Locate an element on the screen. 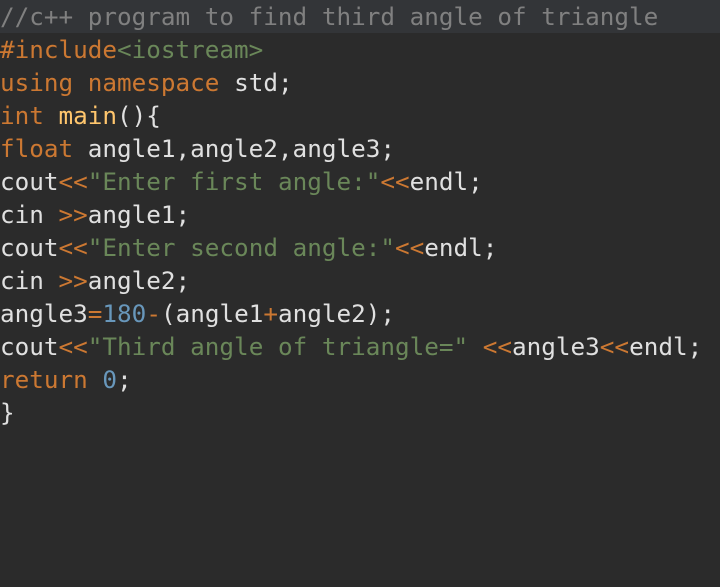  code-line: } is located at coordinates (7, 412).